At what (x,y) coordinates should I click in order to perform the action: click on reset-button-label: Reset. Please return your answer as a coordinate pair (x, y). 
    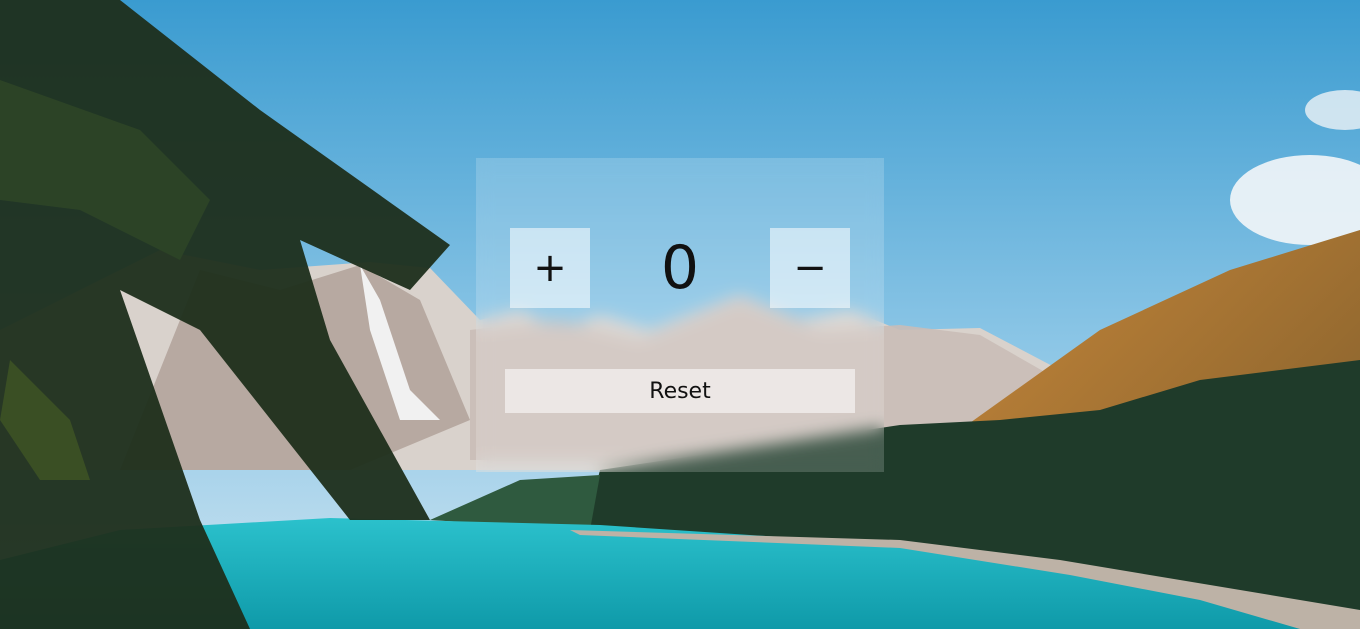
    Looking at the image, I should click on (680, 391).